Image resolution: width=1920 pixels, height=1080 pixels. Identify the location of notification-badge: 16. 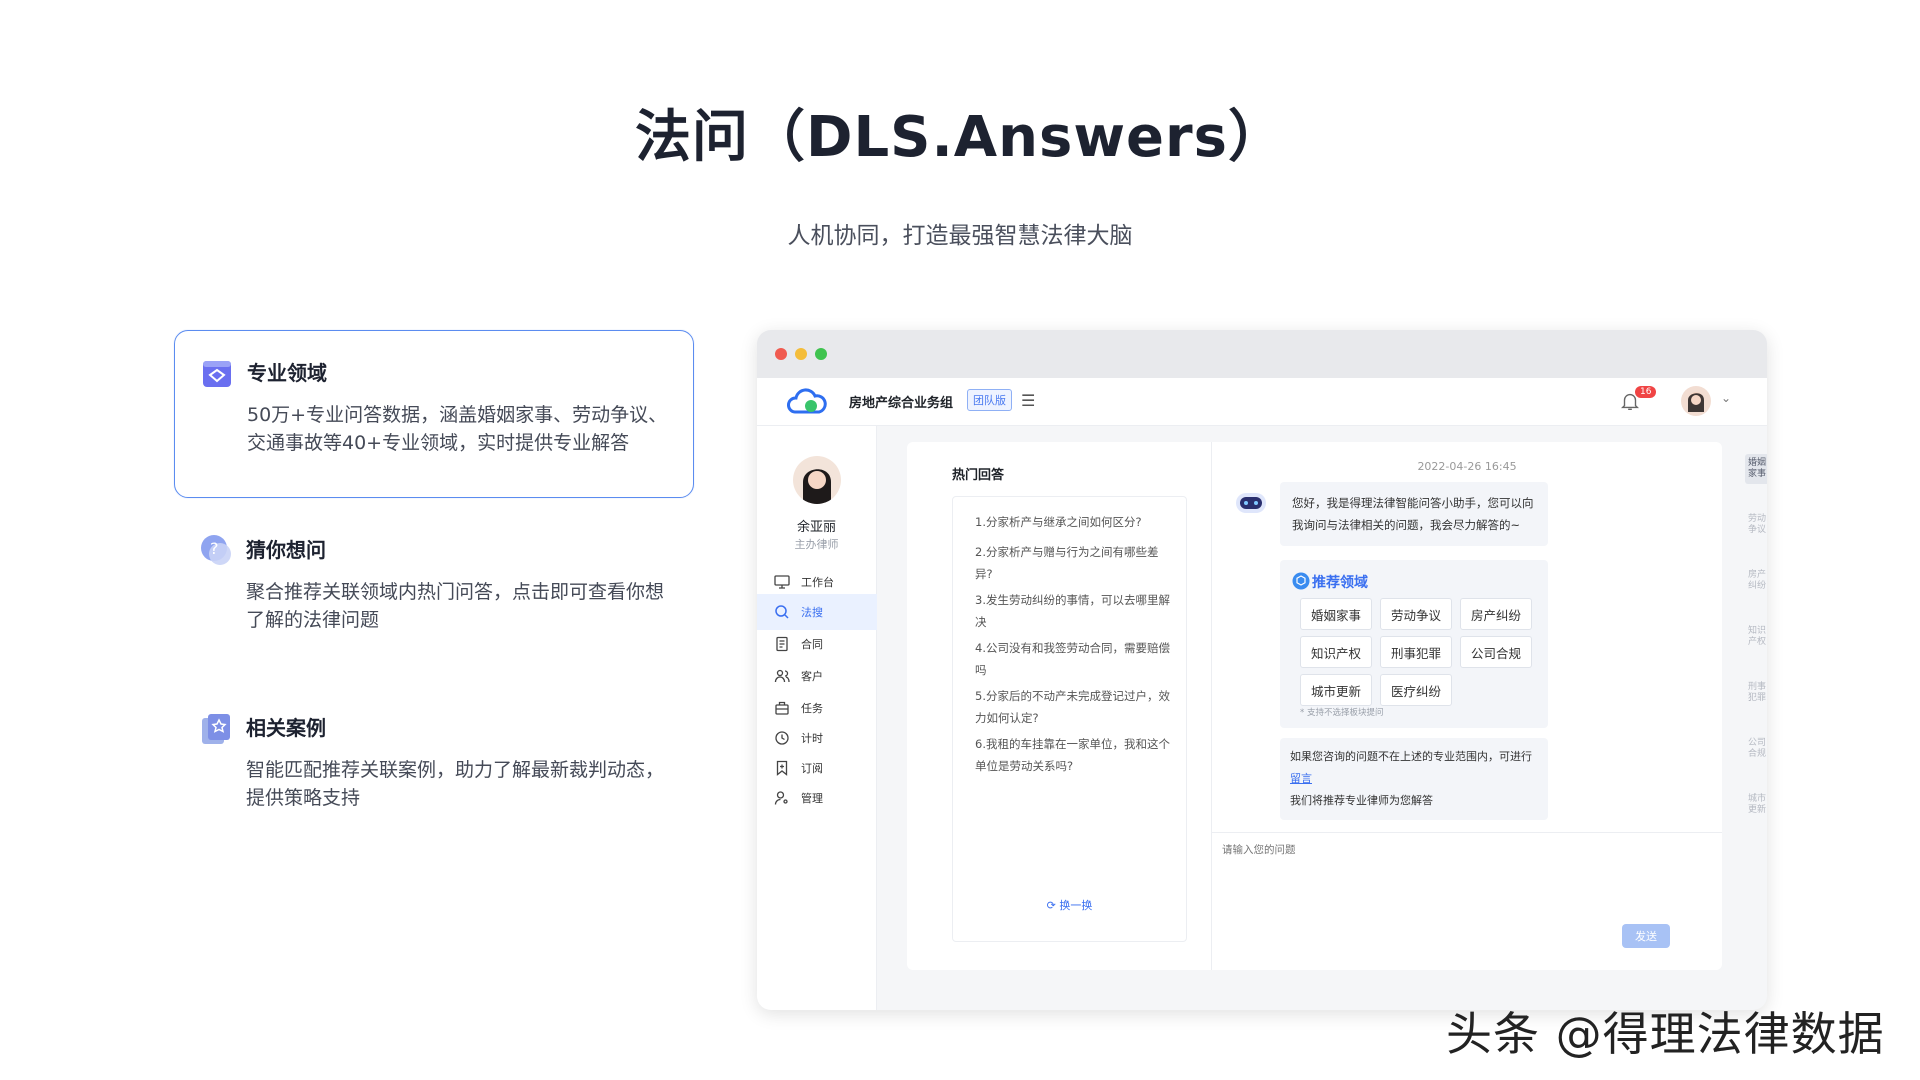
(1646, 392).